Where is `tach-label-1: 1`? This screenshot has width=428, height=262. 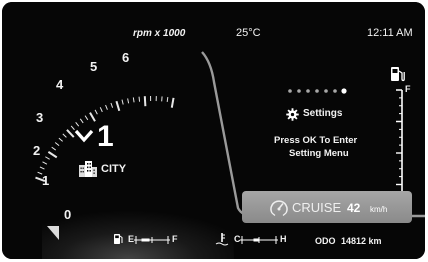
tach-label-1: 1 is located at coordinates (46, 180).